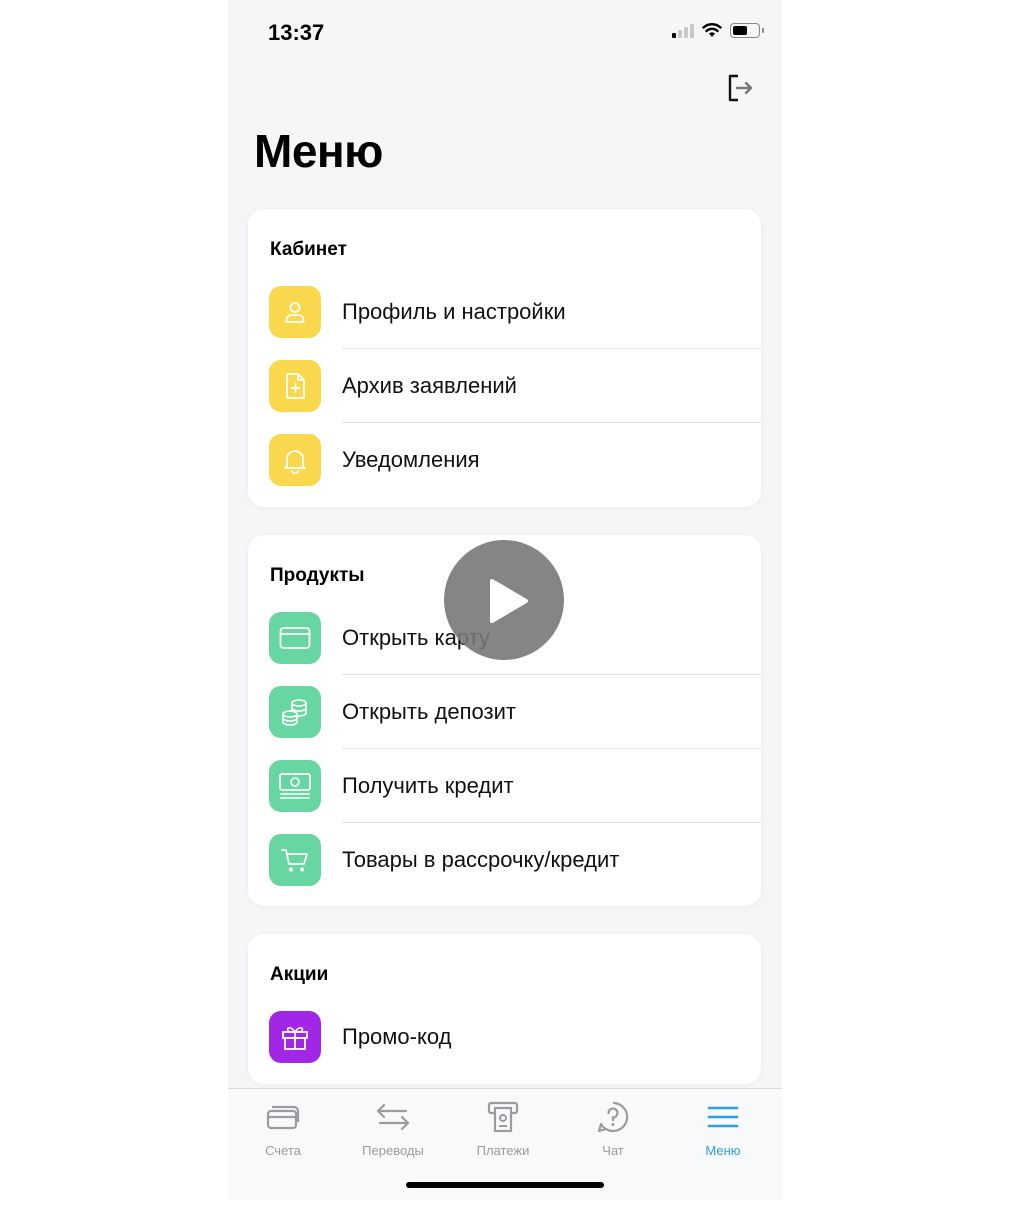 This screenshot has height=1216, width=1030. What do you see at coordinates (295, 460) in the screenshot?
I see `bell-icon` at bounding box center [295, 460].